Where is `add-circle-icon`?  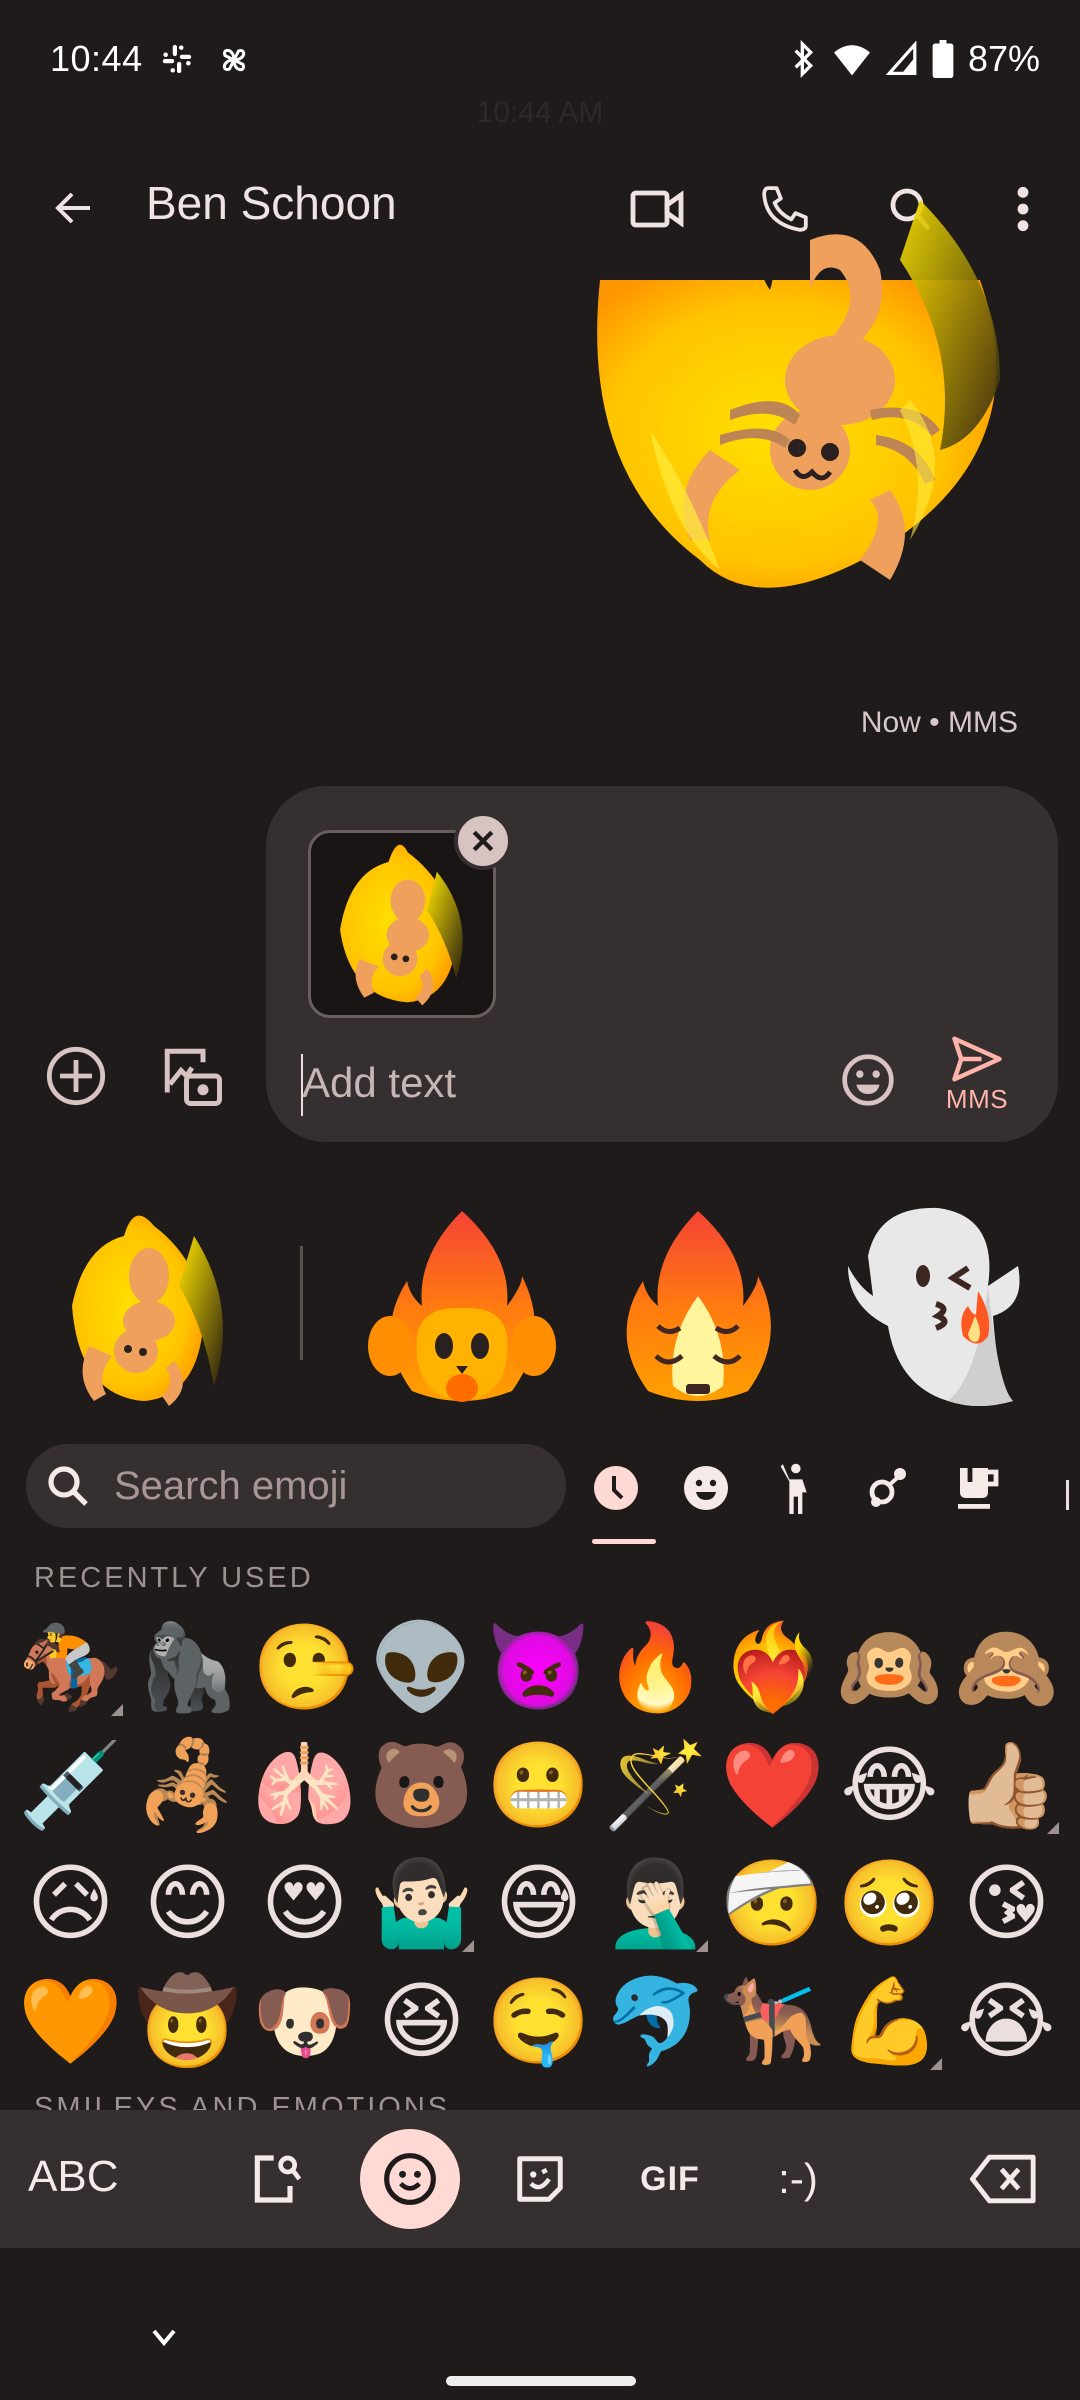 add-circle-icon is located at coordinates (76, 1076).